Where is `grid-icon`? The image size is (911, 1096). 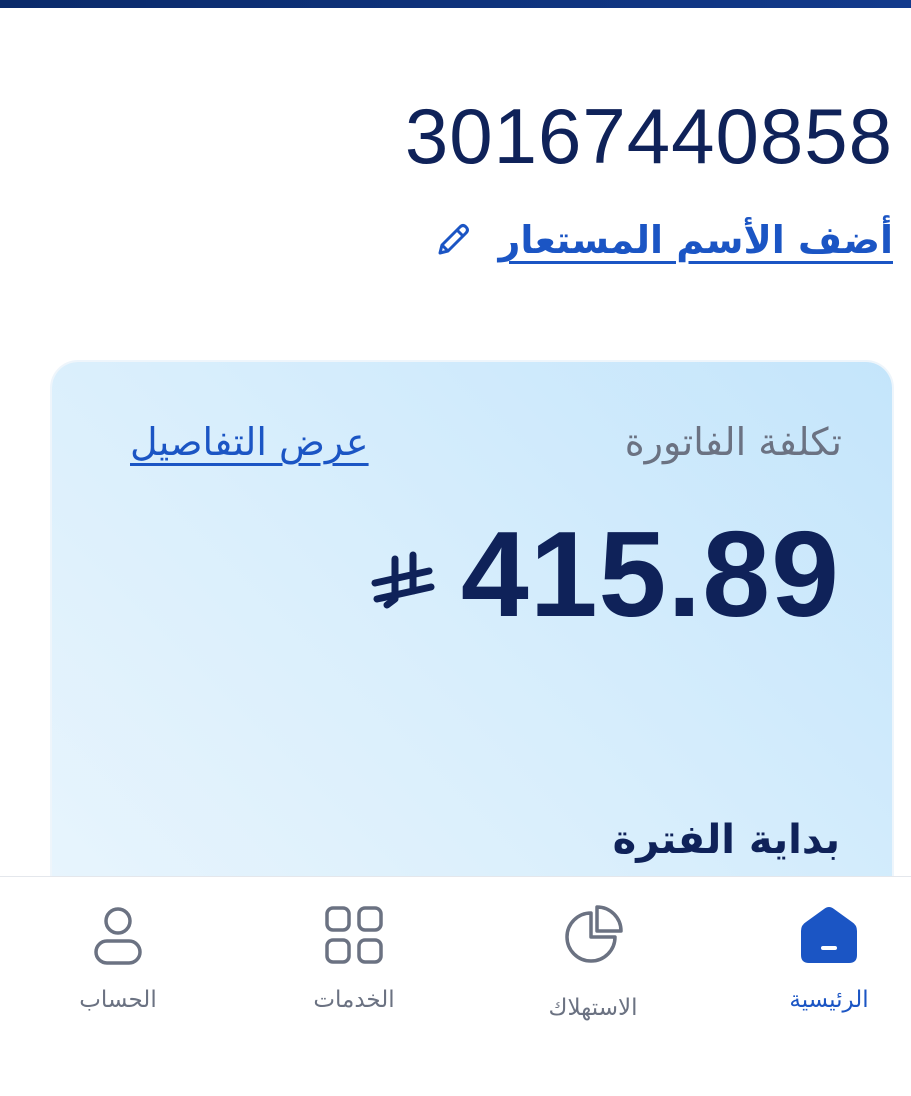
grid-icon is located at coordinates (354, 935).